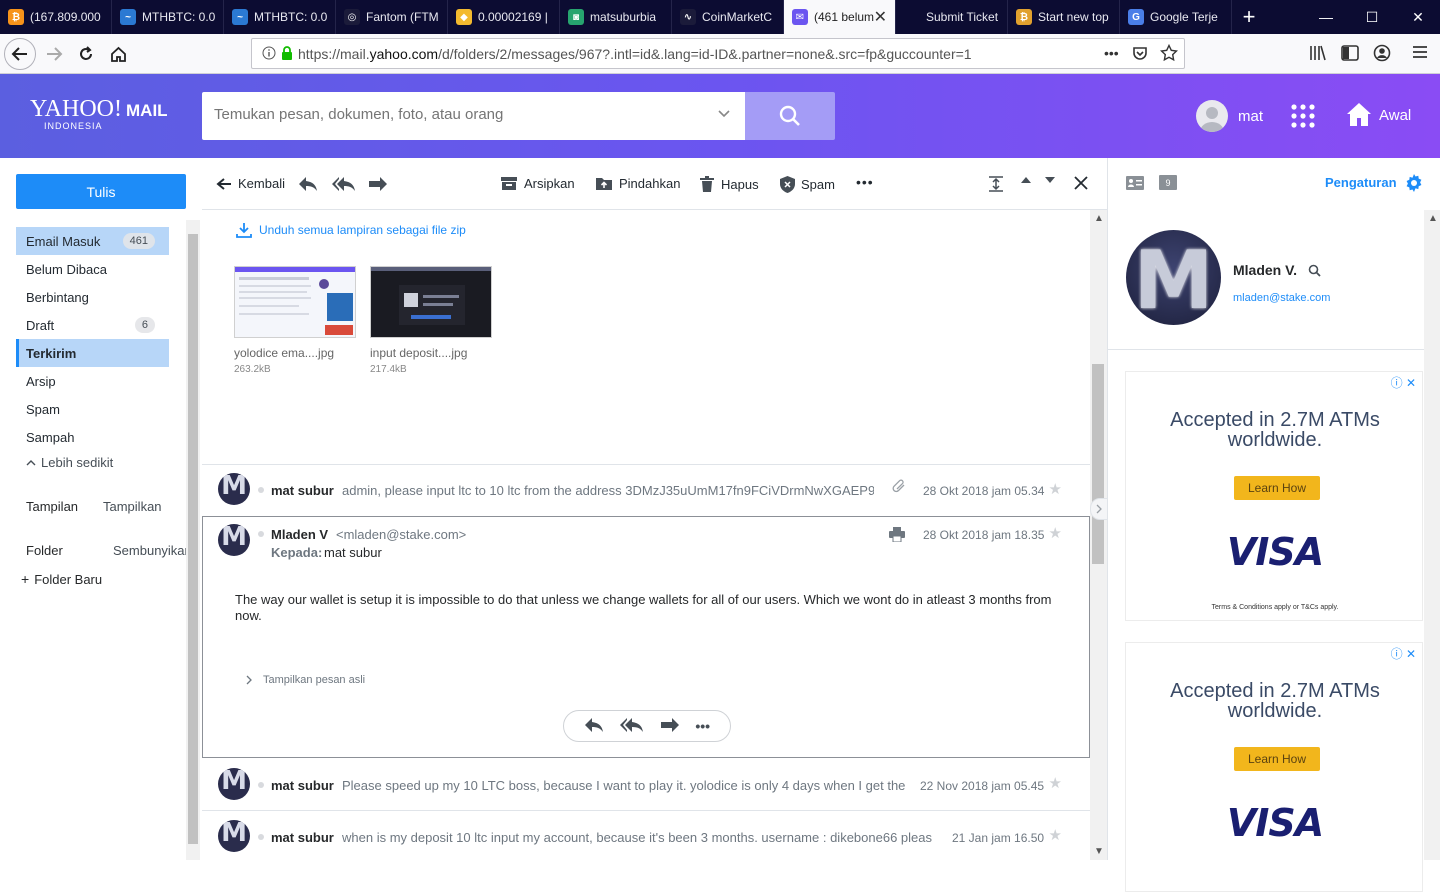 The height and width of the screenshot is (892, 1440). What do you see at coordinates (1168, 182) in the screenshot?
I see `calendar-icon: 9` at bounding box center [1168, 182].